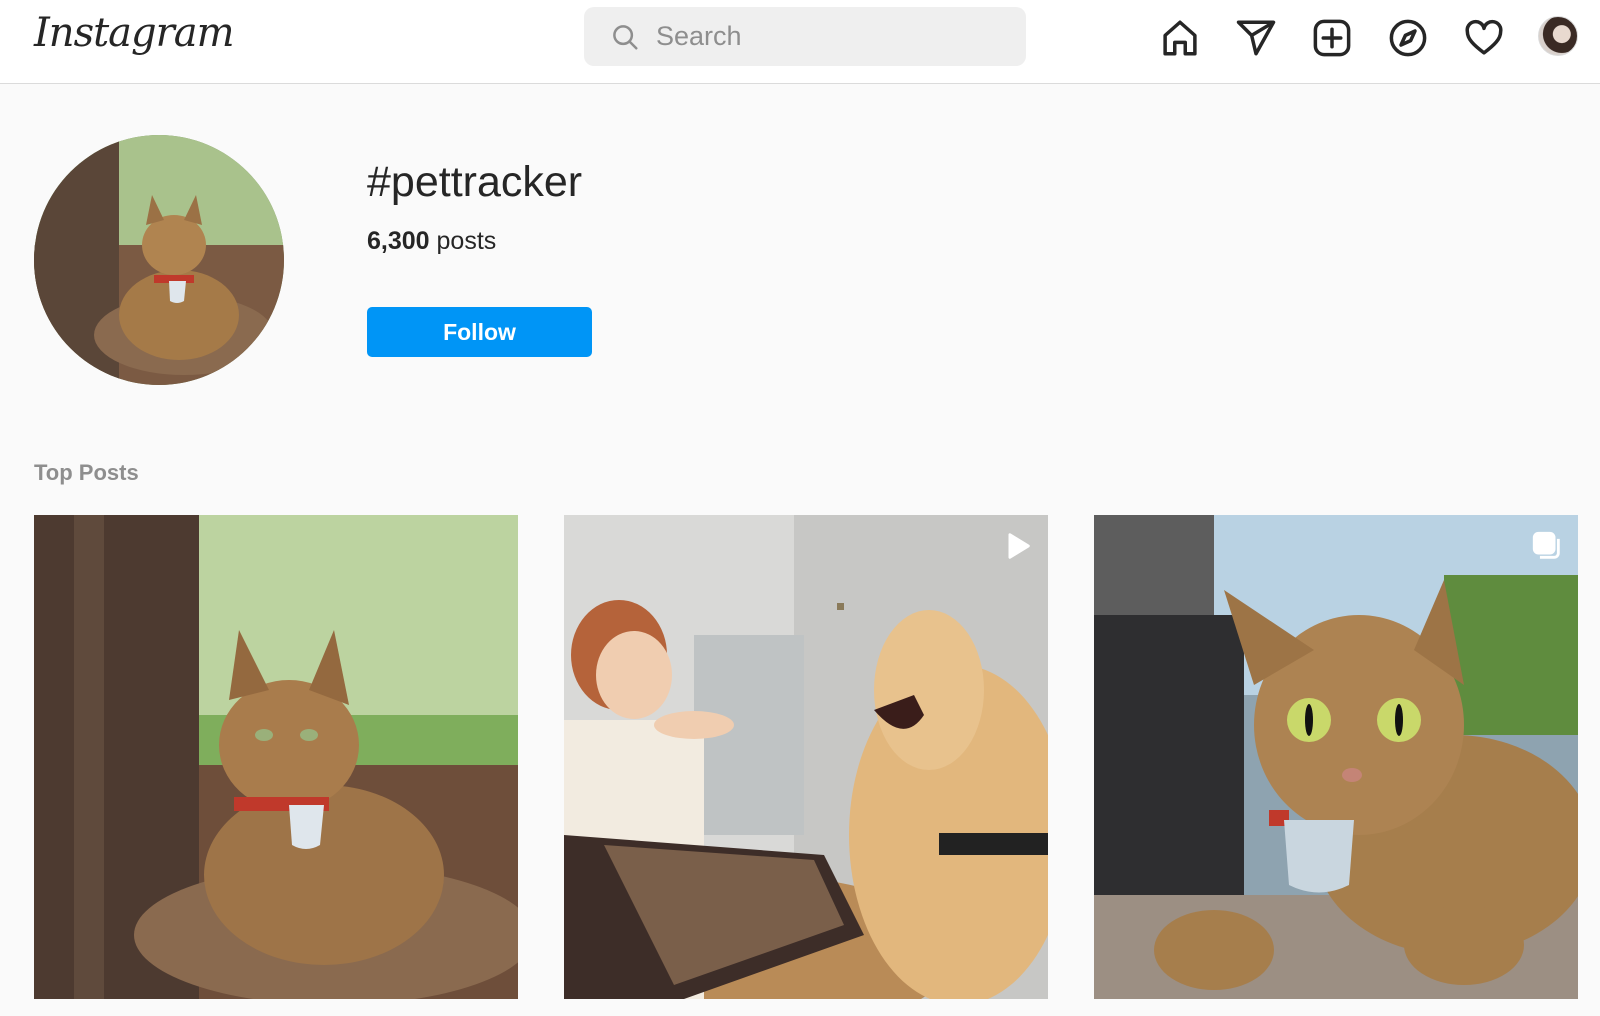 Image resolution: width=1600 pixels, height=1016 pixels. I want to click on direct-send-icon, so click(1256, 38).